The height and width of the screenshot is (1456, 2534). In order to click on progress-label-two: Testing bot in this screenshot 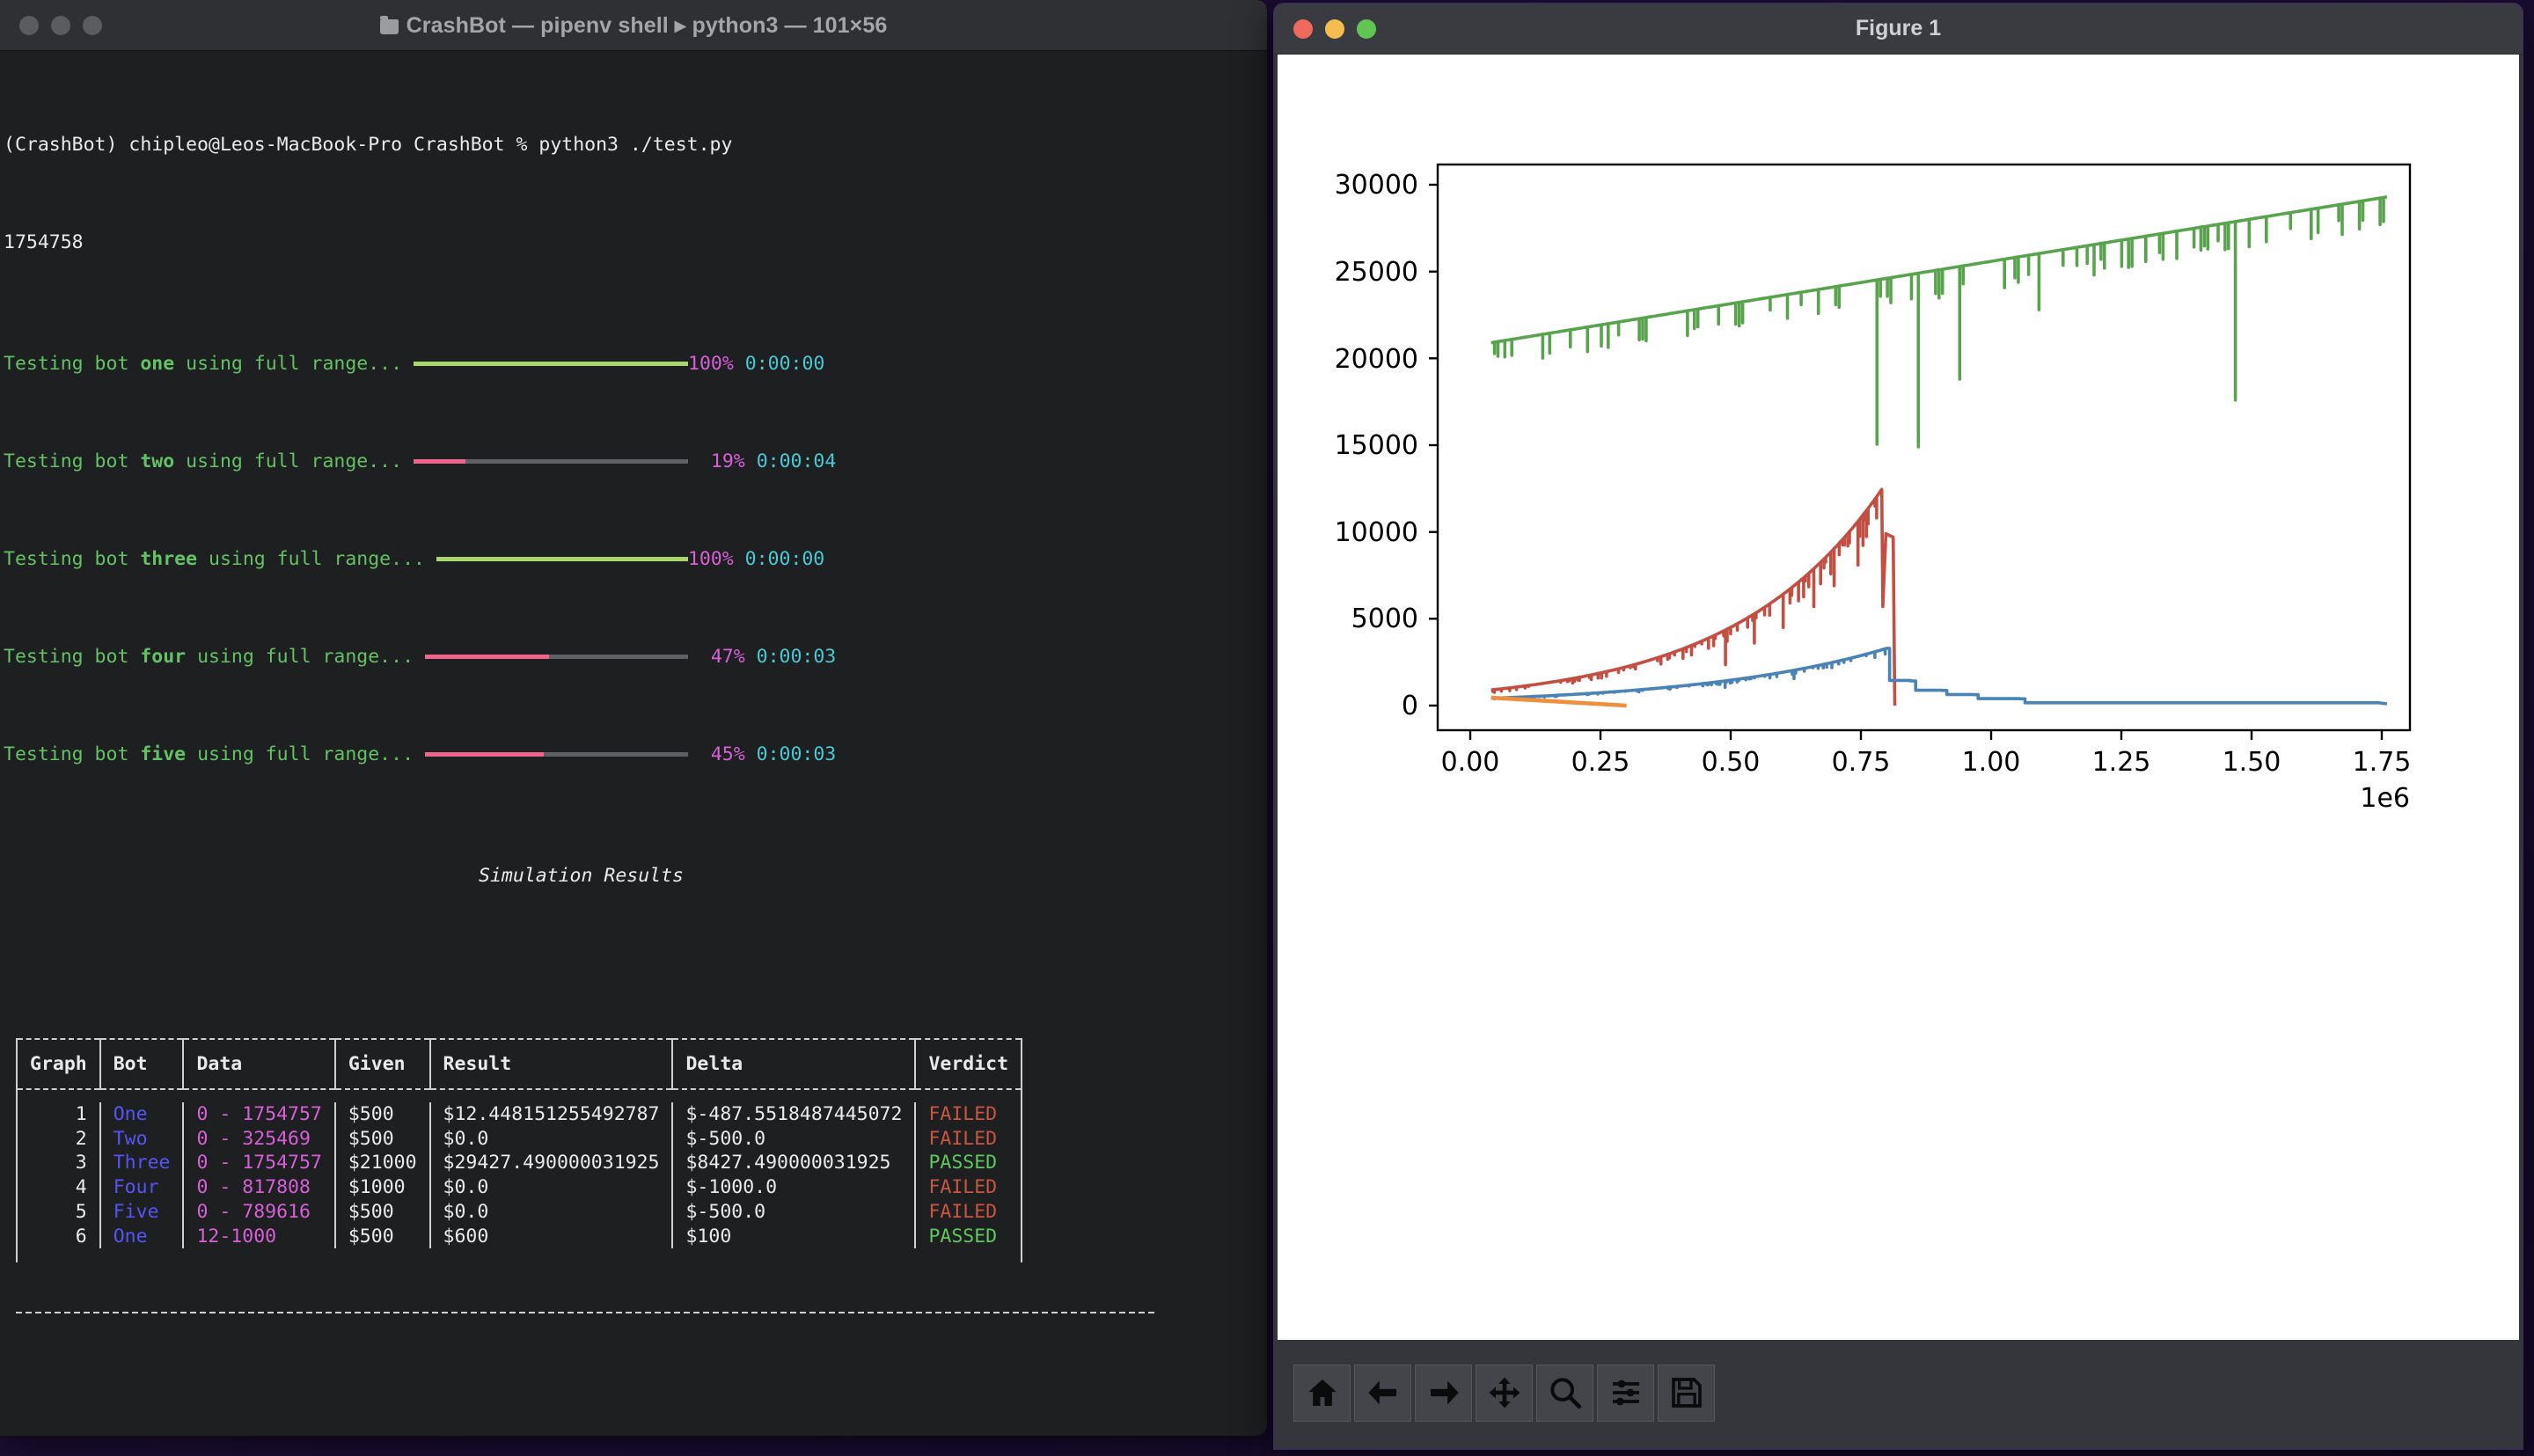, I will do `click(72, 461)`.